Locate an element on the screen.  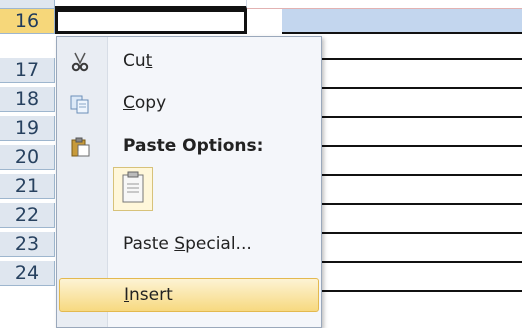
menu-item-insert: Insert is located at coordinates (189, 295).